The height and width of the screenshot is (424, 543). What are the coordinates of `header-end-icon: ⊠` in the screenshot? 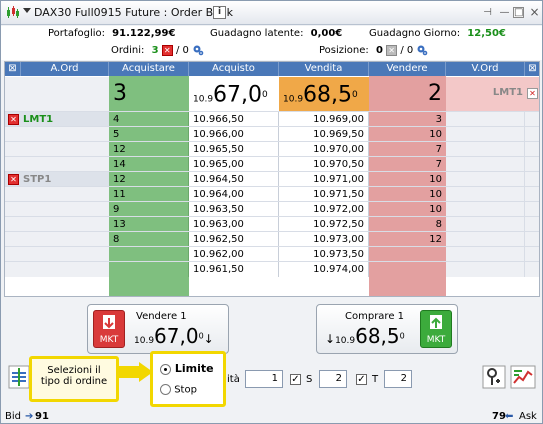 It's located at (532, 69).